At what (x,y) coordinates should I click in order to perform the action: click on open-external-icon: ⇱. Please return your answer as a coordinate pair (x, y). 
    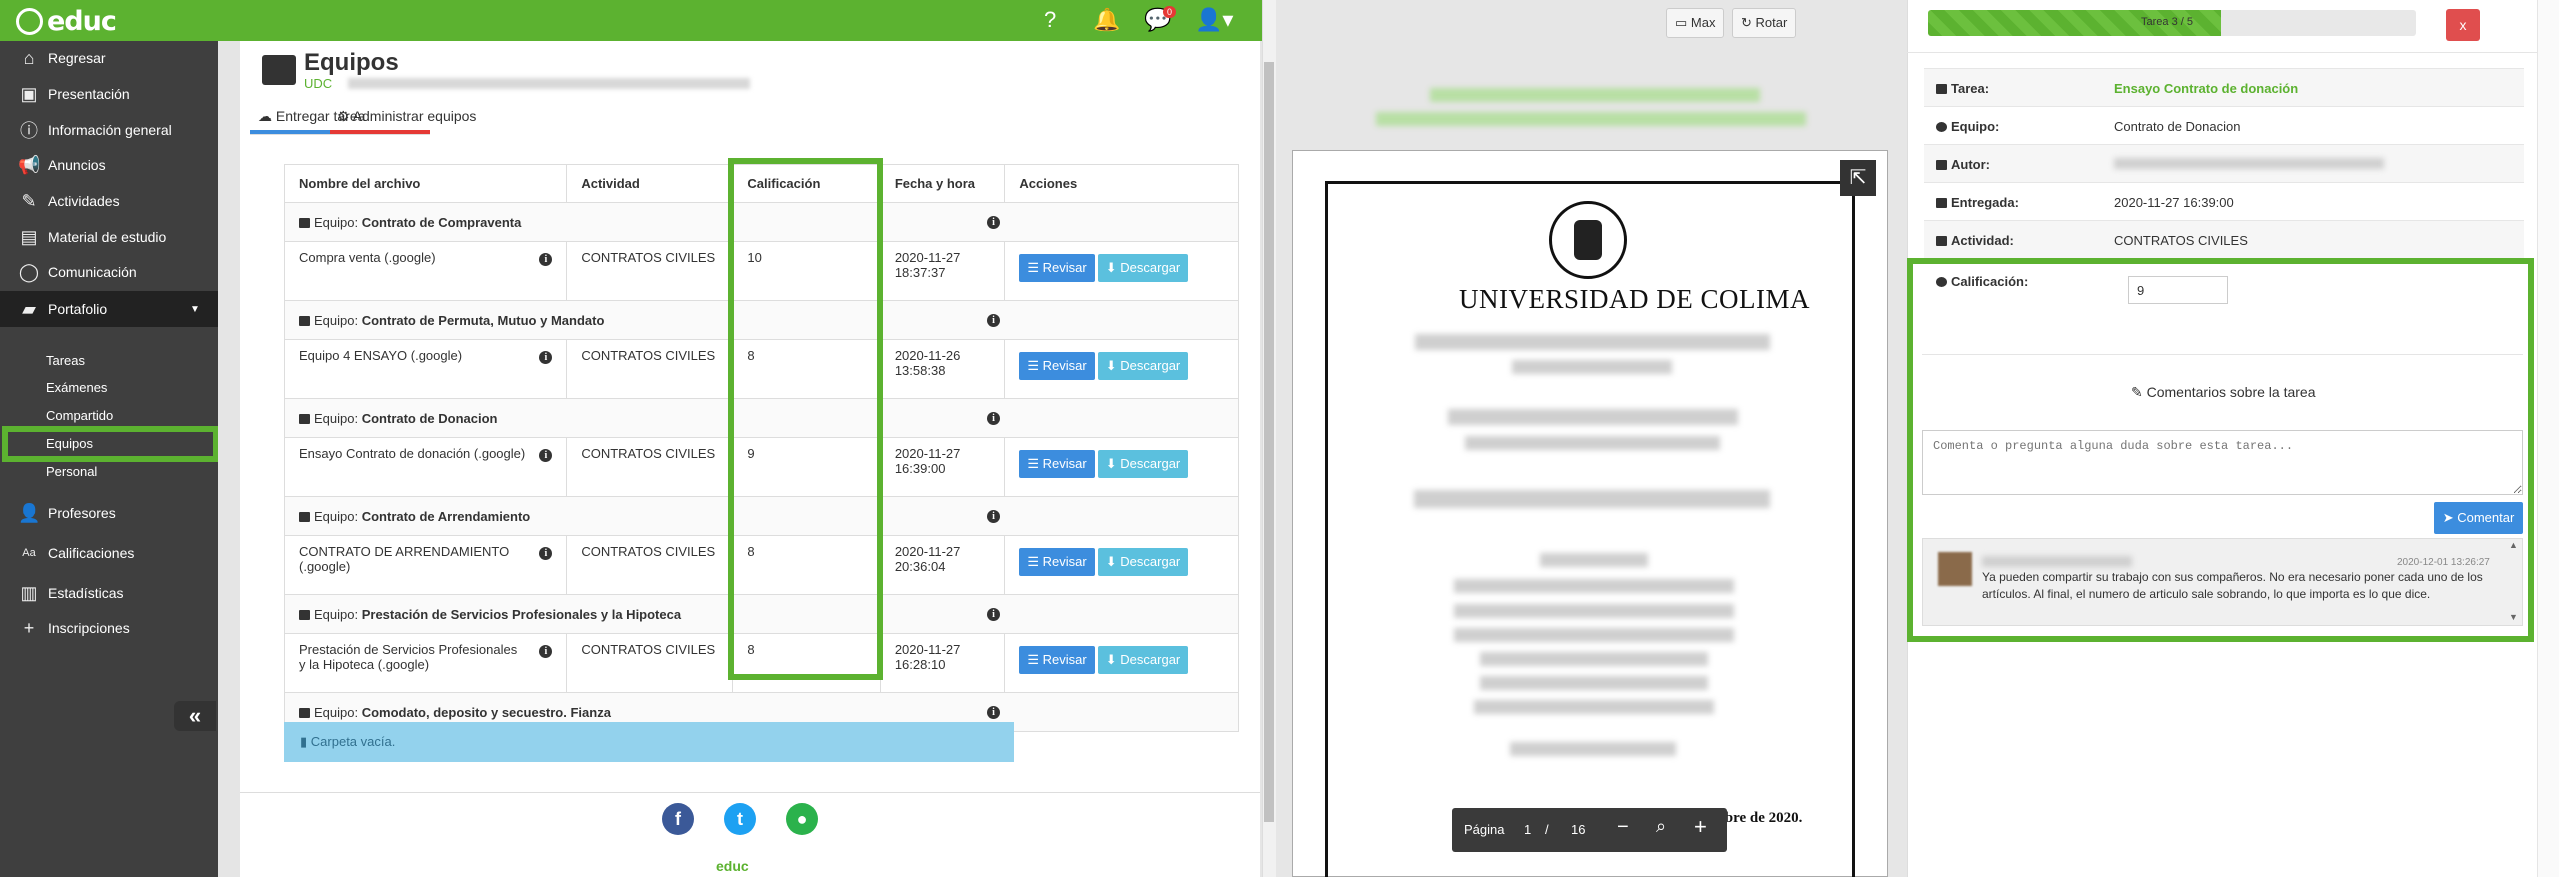
    Looking at the image, I should click on (1858, 178).